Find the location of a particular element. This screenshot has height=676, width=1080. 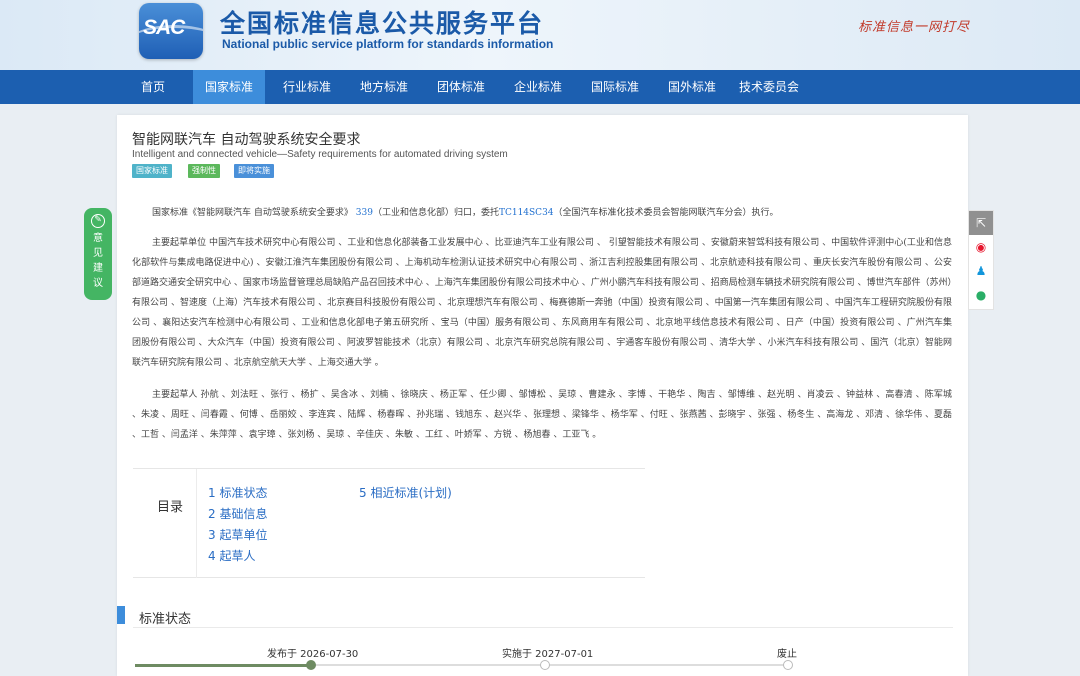

edit-icon: ✎ is located at coordinates (98, 221).